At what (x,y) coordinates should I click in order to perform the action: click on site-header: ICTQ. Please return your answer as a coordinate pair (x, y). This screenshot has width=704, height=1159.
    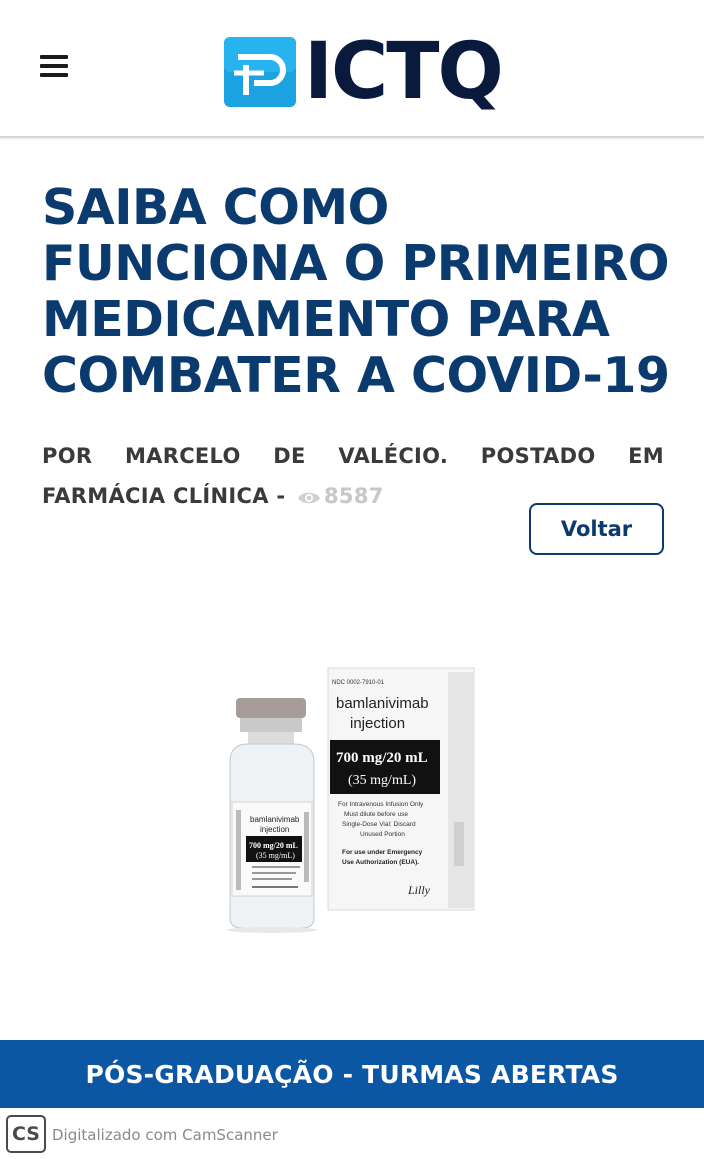
    Looking at the image, I should click on (352, 69).